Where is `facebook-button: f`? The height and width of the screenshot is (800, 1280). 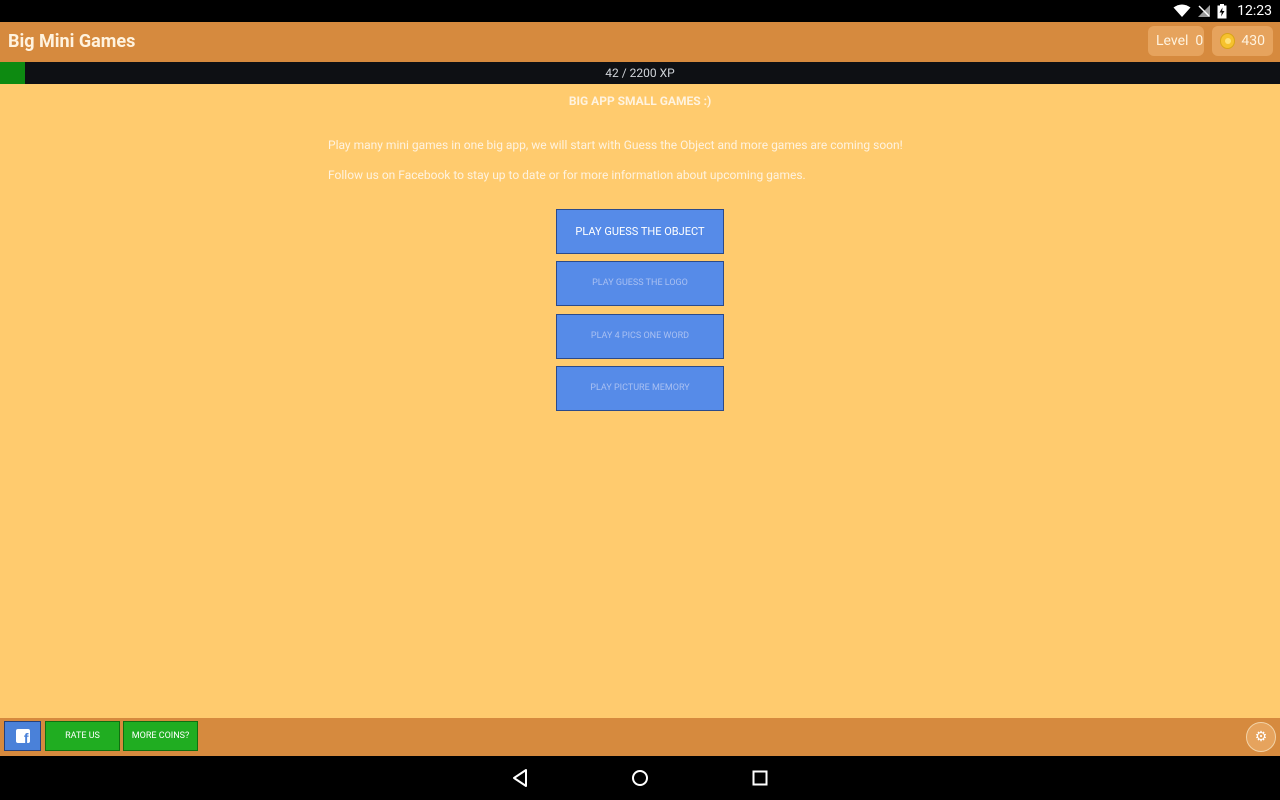 facebook-button: f is located at coordinates (22, 736).